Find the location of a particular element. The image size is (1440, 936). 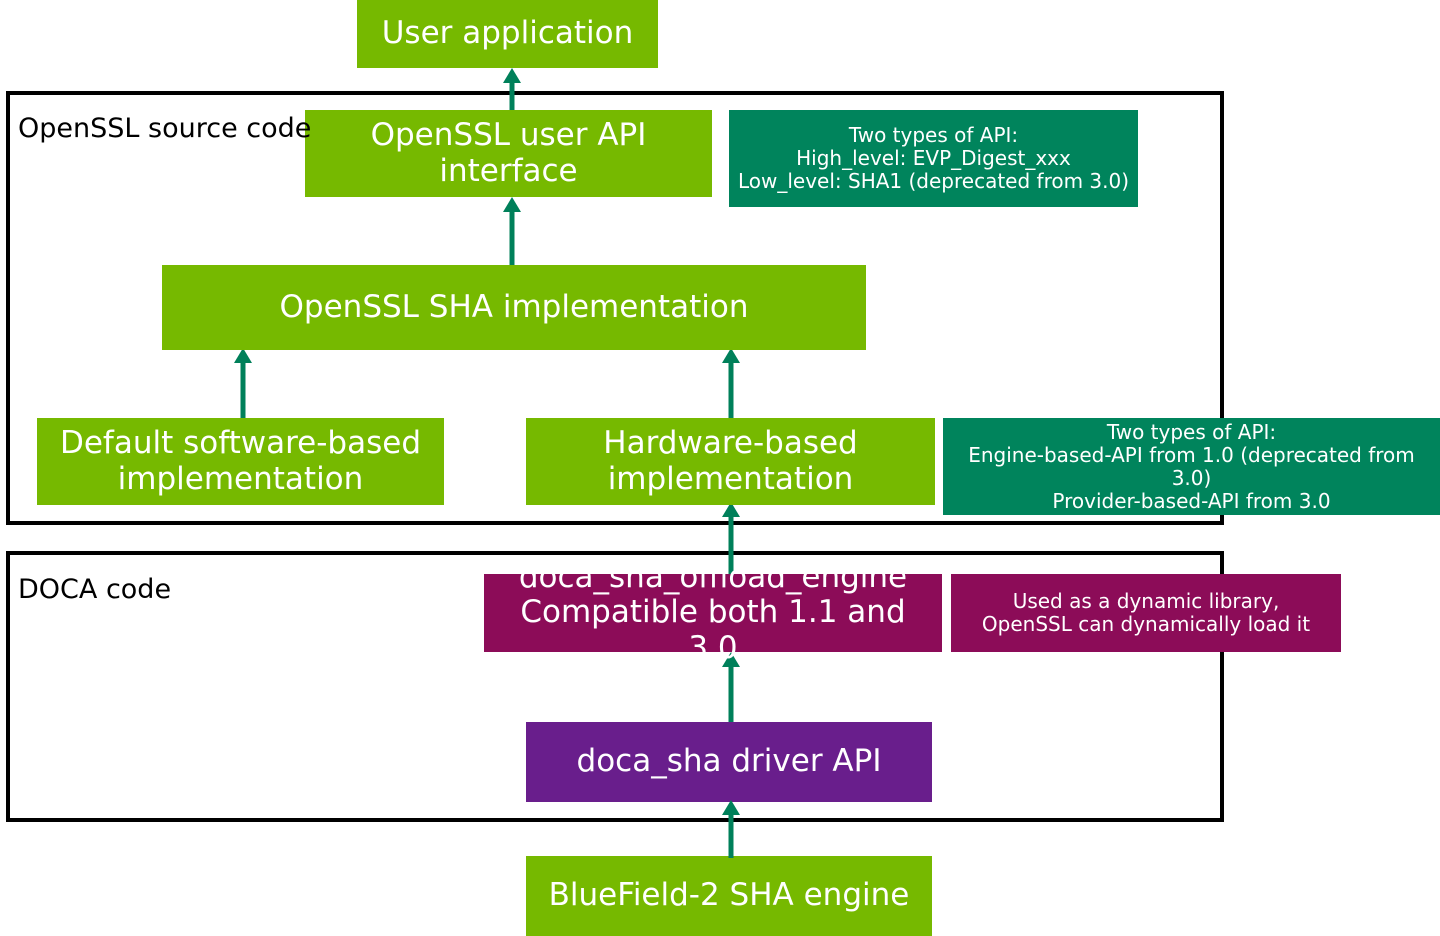

block-doca-sha-driver-api-label: doca_sha driver API is located at coordinates (729, 761).